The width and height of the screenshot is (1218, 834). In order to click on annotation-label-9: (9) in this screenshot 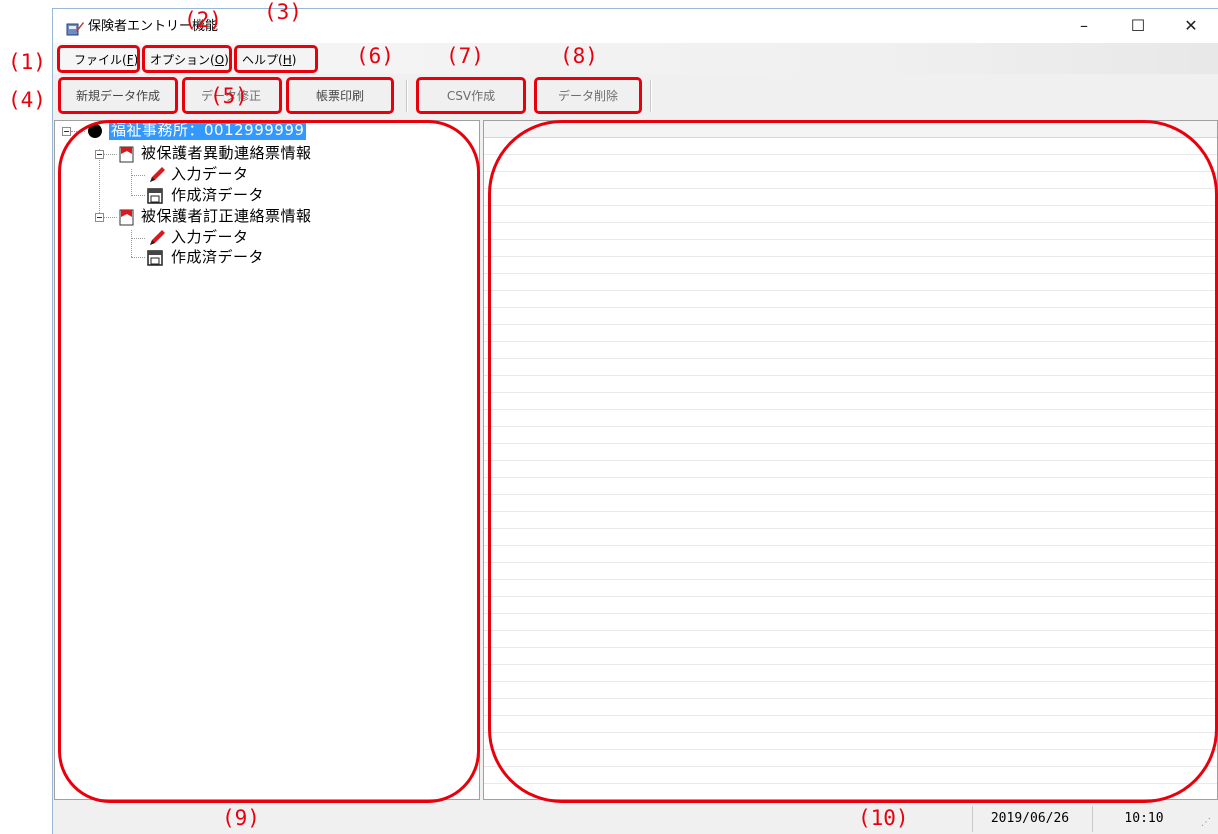, I will do `click(241, 818)`.